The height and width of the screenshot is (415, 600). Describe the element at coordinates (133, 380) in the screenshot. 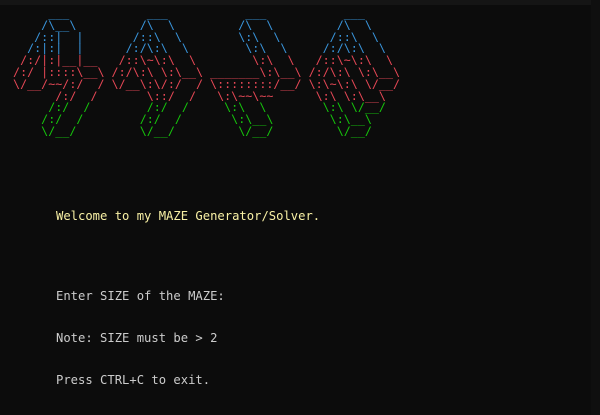

I see `exit-hint: Press CTRL+C to exit.` at that location.